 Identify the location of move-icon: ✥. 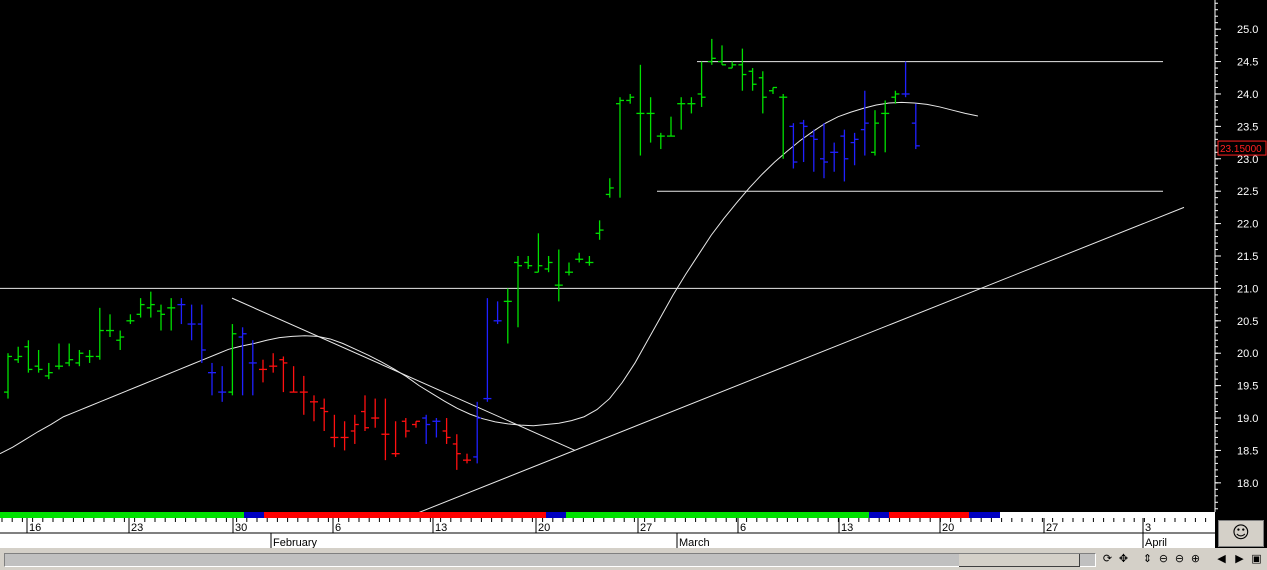
(1123, 559).